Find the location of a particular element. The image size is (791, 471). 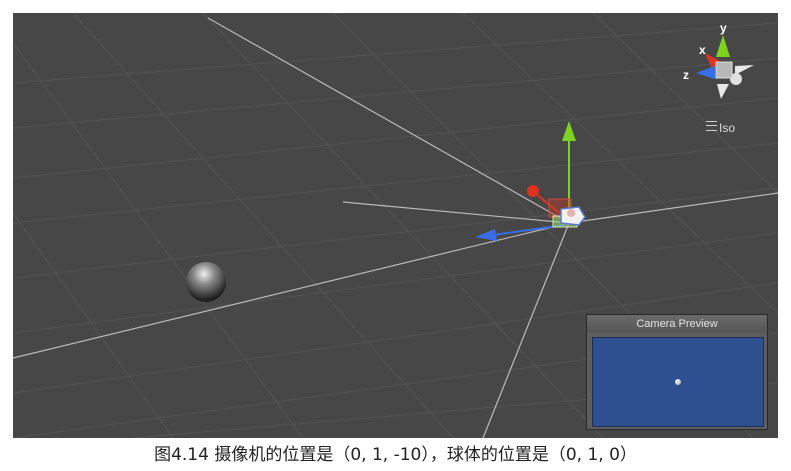

orientation-gizmo: y x z is located at coordinates (718, 60).